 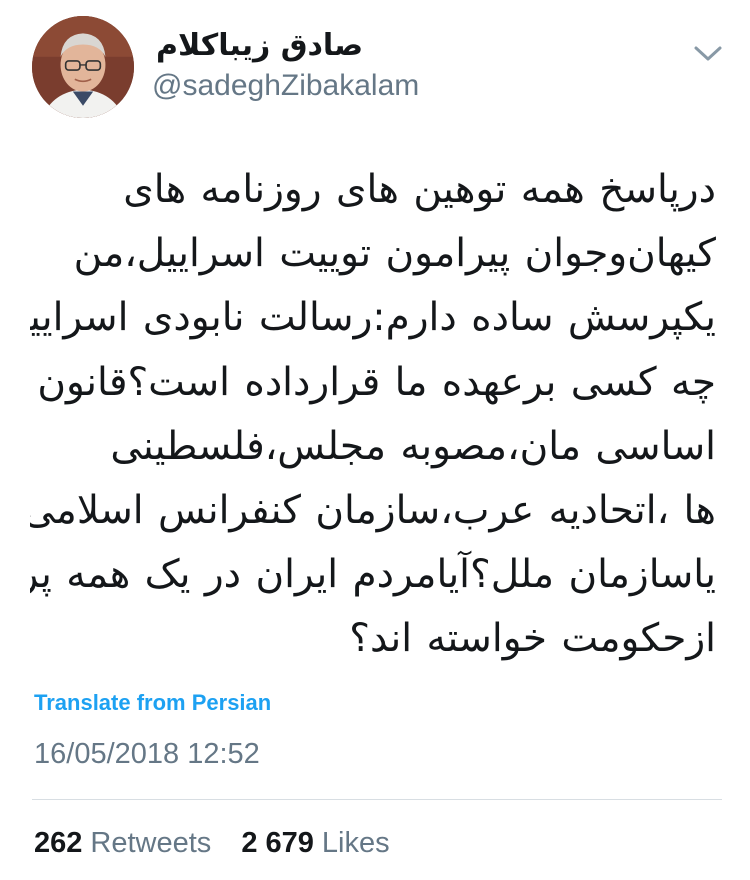 I want to click on tweet-line: ازحکومت خواسته اند؟, so click(x=532, y=639).